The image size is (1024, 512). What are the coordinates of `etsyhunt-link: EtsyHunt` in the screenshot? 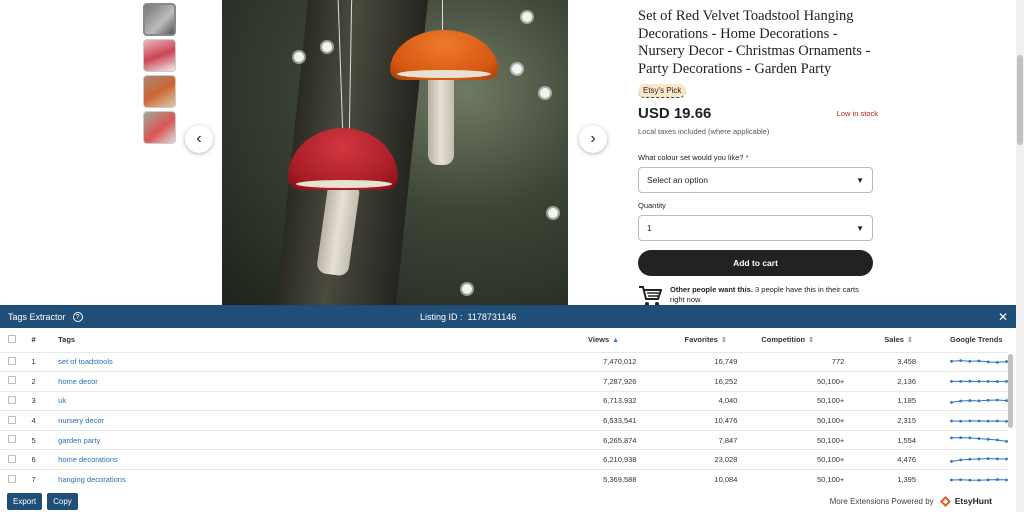 It's located at (973, 501).